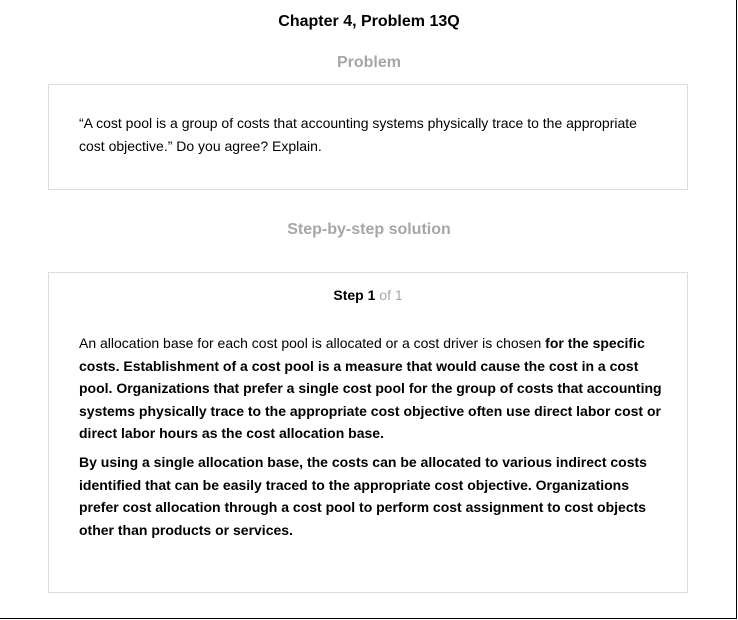 Image resolution: width=738 pixels, height=620 pixels. I want to click on step-number: 1, so click(371, 295).